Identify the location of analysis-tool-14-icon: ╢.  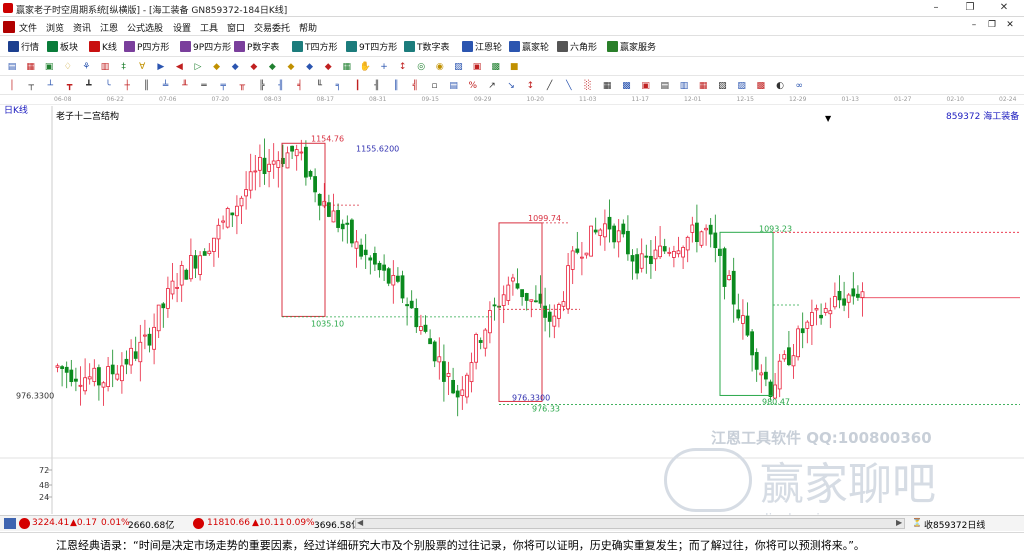
(281, 86).